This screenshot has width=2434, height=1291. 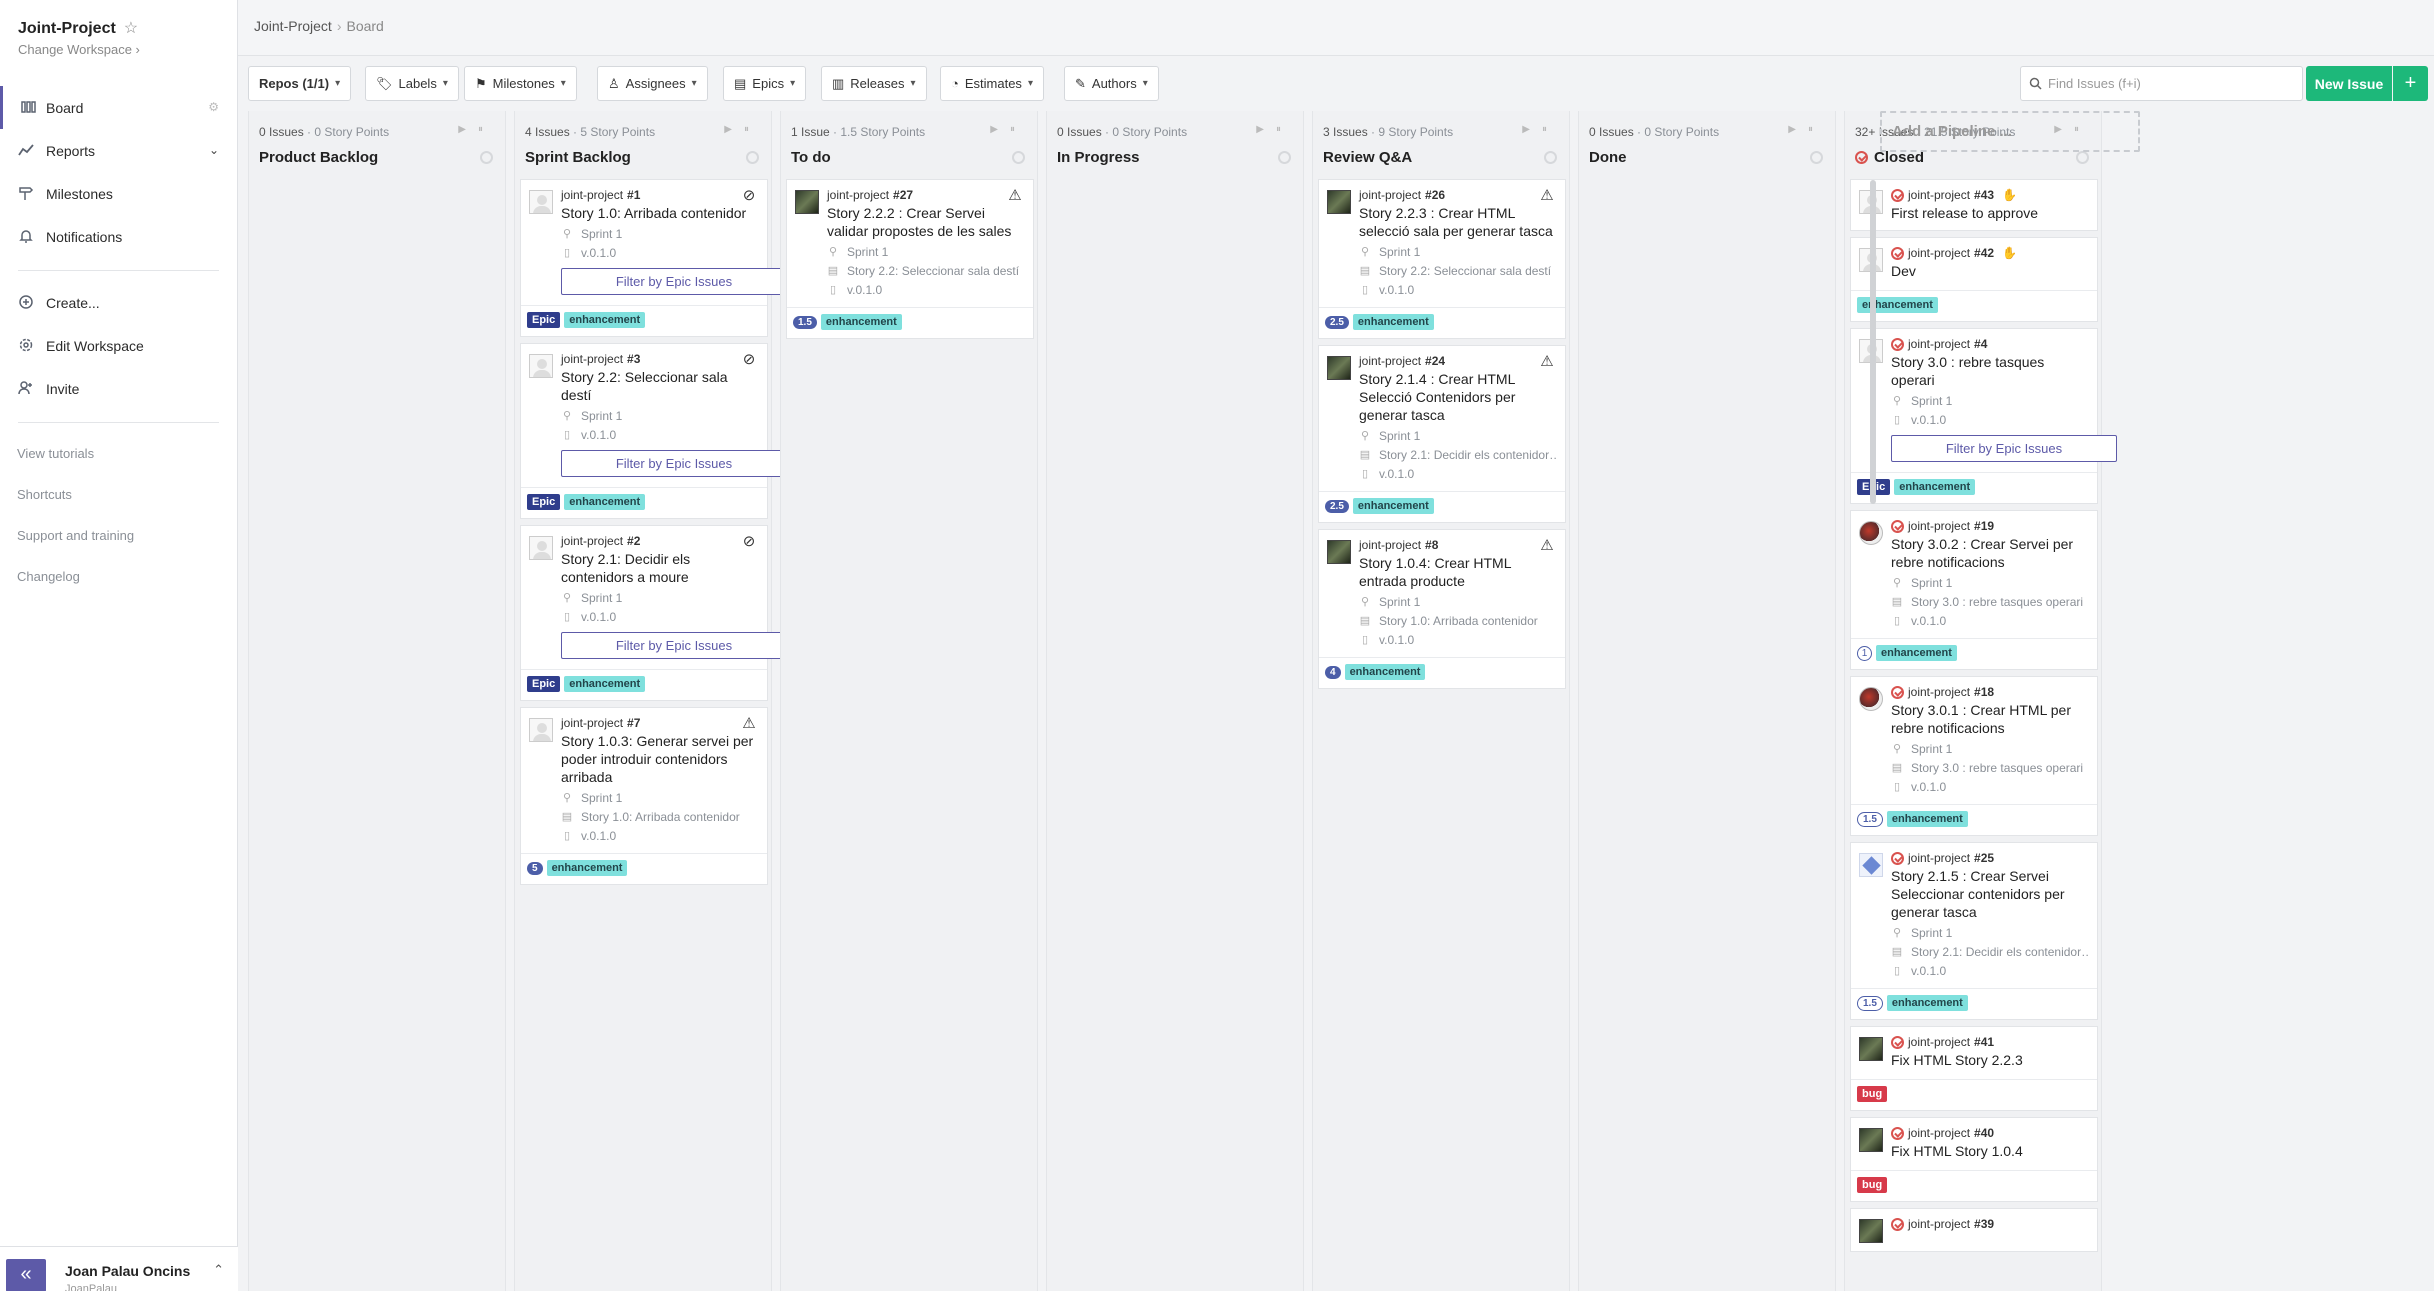 What do you see at coordinates (131, 28) in the screenshot?
I see `star-icon: ☆` at bounding box center [131, 28].